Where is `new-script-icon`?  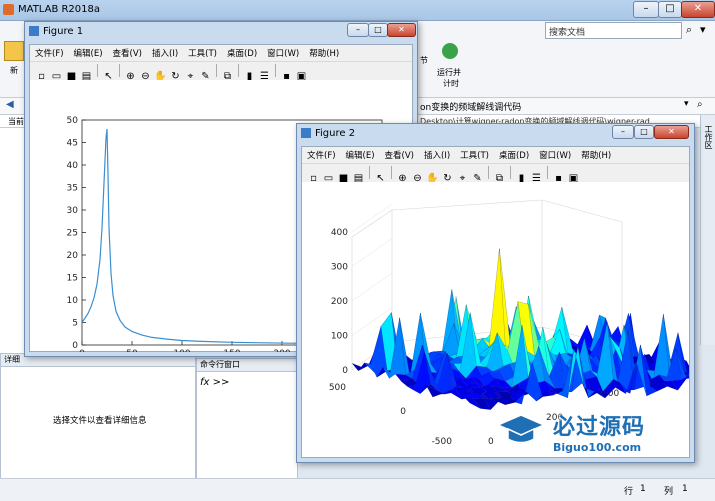
new-script-icon is located at coordinates (14, 51).